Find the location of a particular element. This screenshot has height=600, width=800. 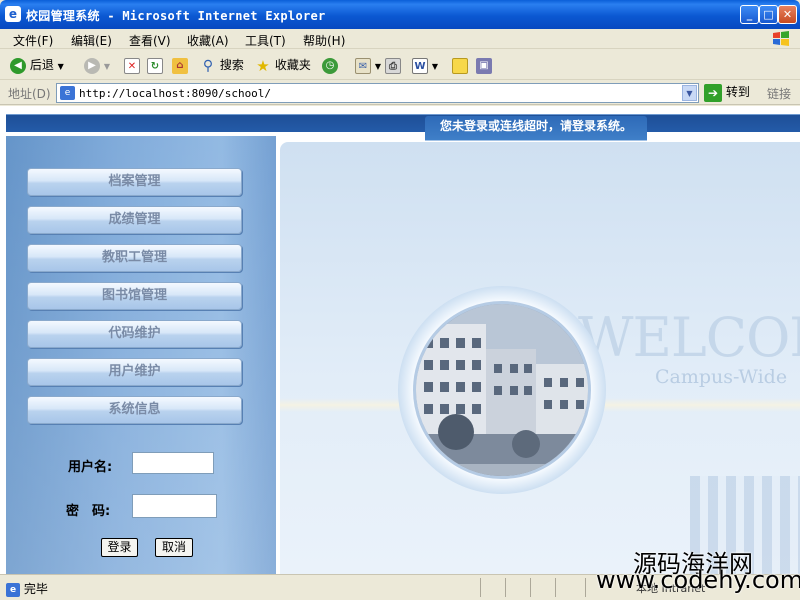

forward-arrow-icon: ▶ is located at coordinates (92, 65).